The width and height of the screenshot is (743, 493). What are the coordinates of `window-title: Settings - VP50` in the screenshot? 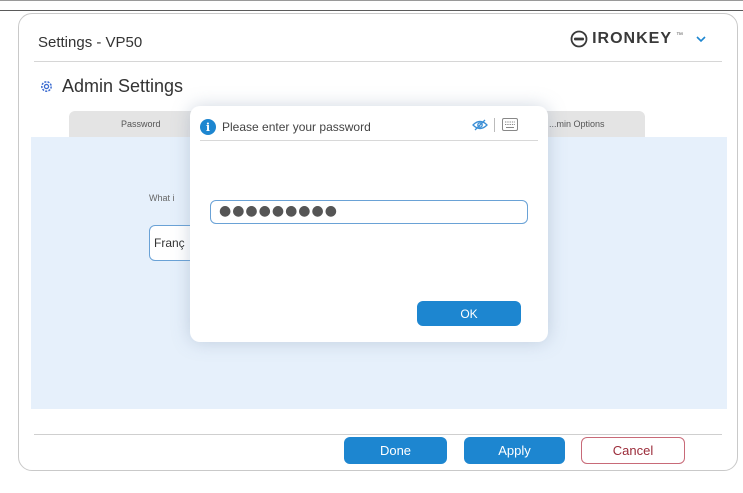 It's located at (90, 42).